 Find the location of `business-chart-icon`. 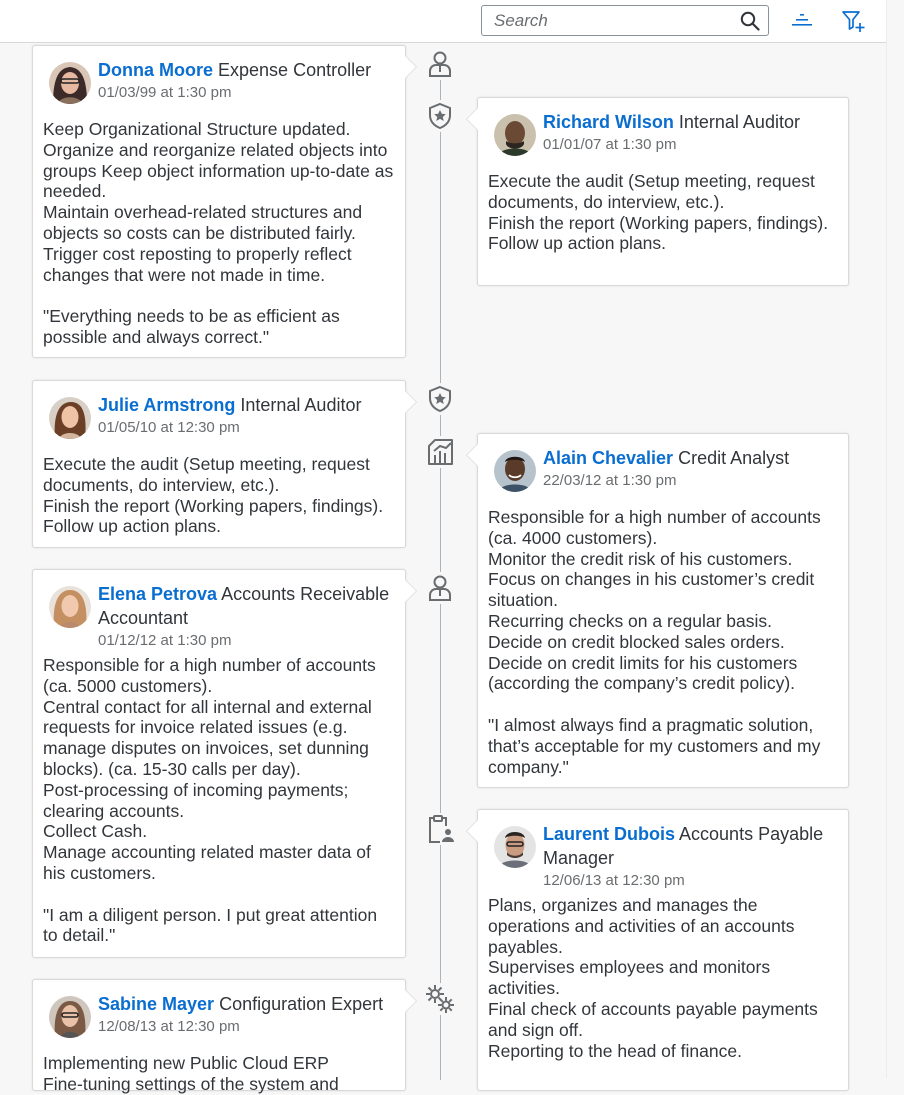

business-chart-icon is located at coordinates (440, 452).